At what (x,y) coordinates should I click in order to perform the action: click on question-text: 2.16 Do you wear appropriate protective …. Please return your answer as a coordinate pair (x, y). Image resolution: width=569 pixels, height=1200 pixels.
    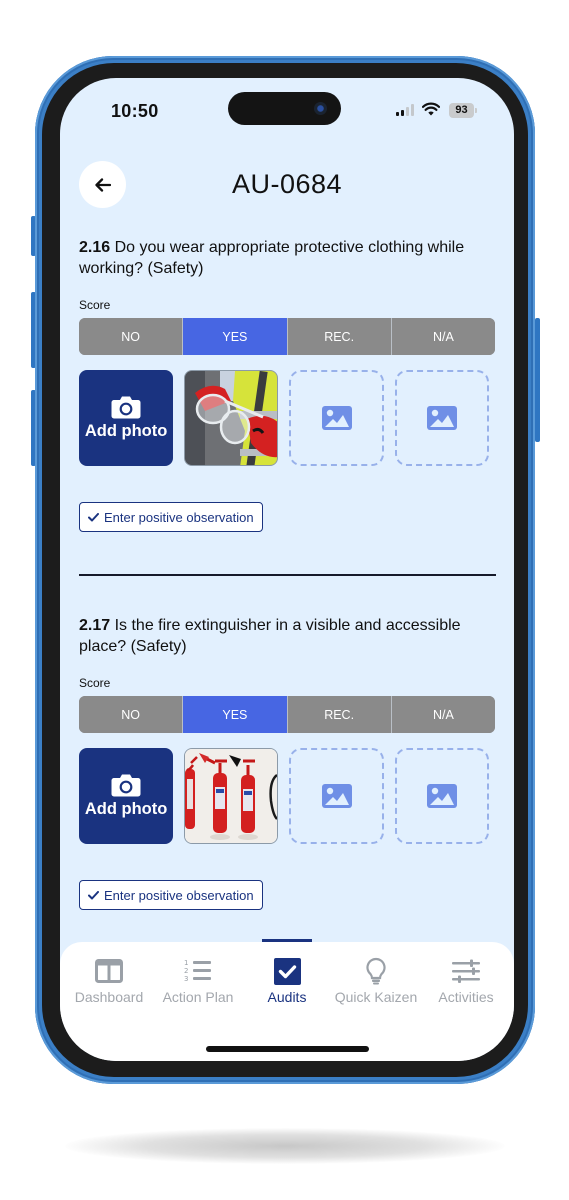
    Looking at the image, I should click on (284, 258).